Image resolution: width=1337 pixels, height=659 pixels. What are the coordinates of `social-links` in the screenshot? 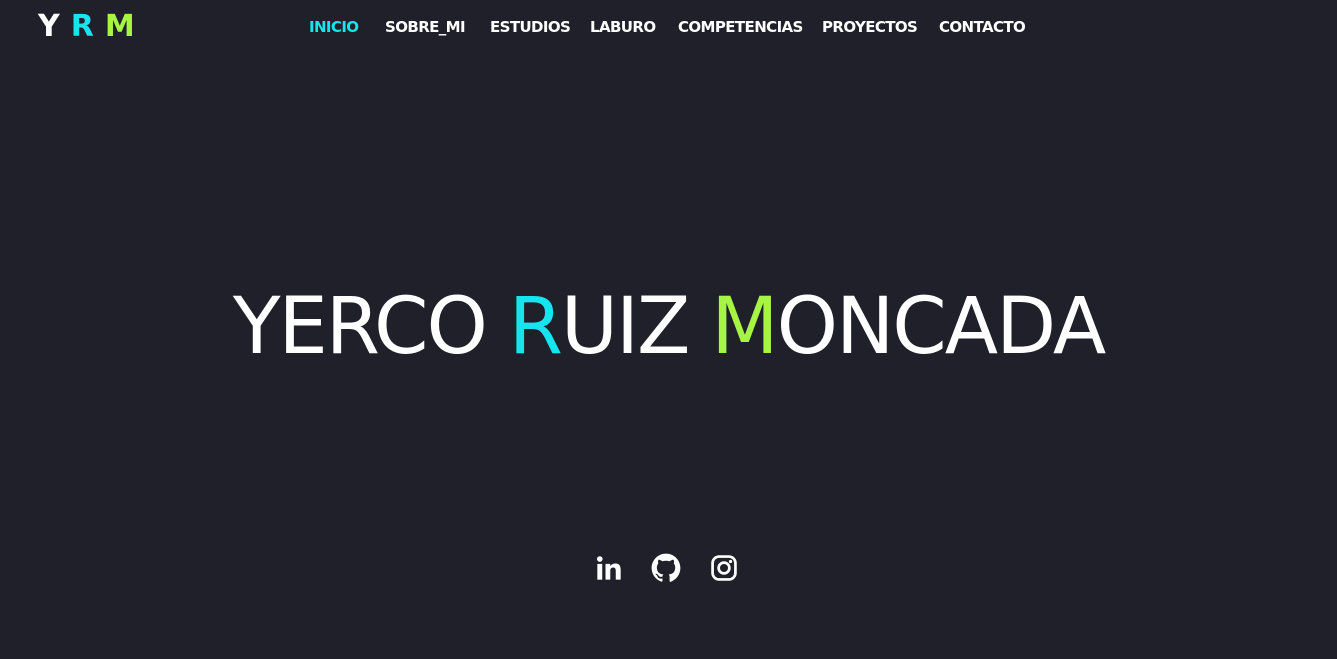 It's located at (668, 568).